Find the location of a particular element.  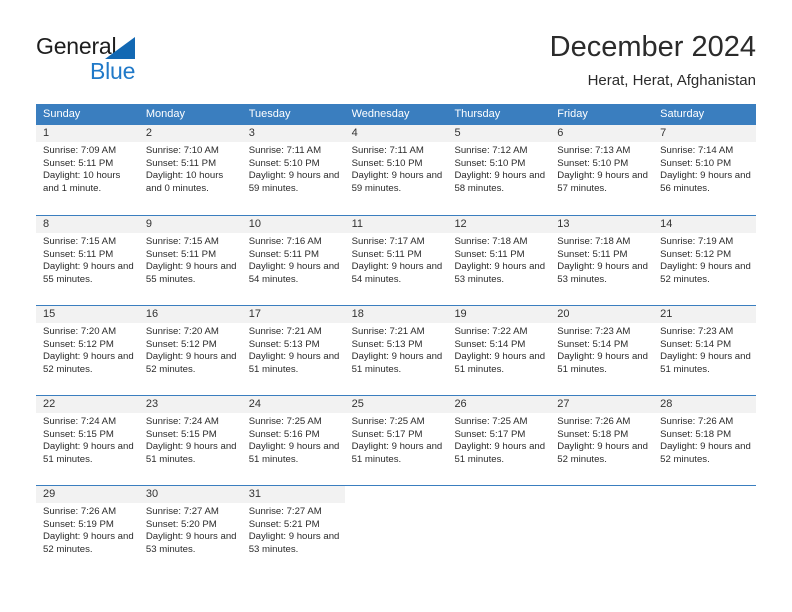

sunrise-text: Sunrise: 7:09 AM is located at coordinates (80, 150).